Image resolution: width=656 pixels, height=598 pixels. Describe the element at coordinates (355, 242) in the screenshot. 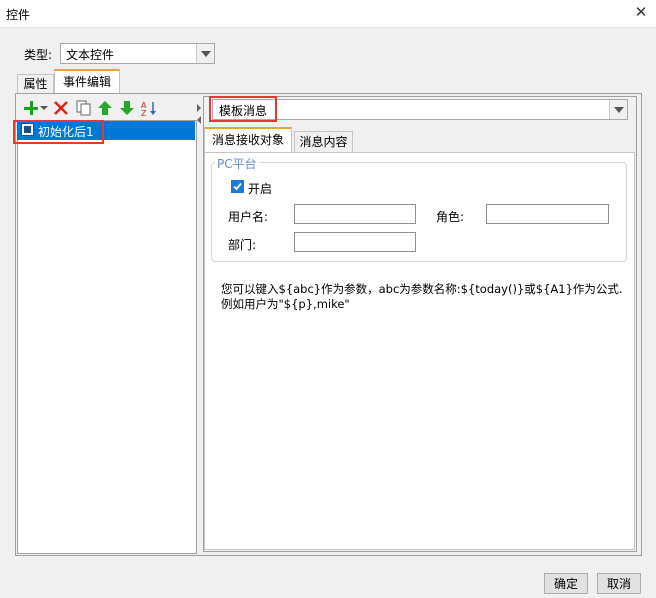

I see `department-field` at that location.